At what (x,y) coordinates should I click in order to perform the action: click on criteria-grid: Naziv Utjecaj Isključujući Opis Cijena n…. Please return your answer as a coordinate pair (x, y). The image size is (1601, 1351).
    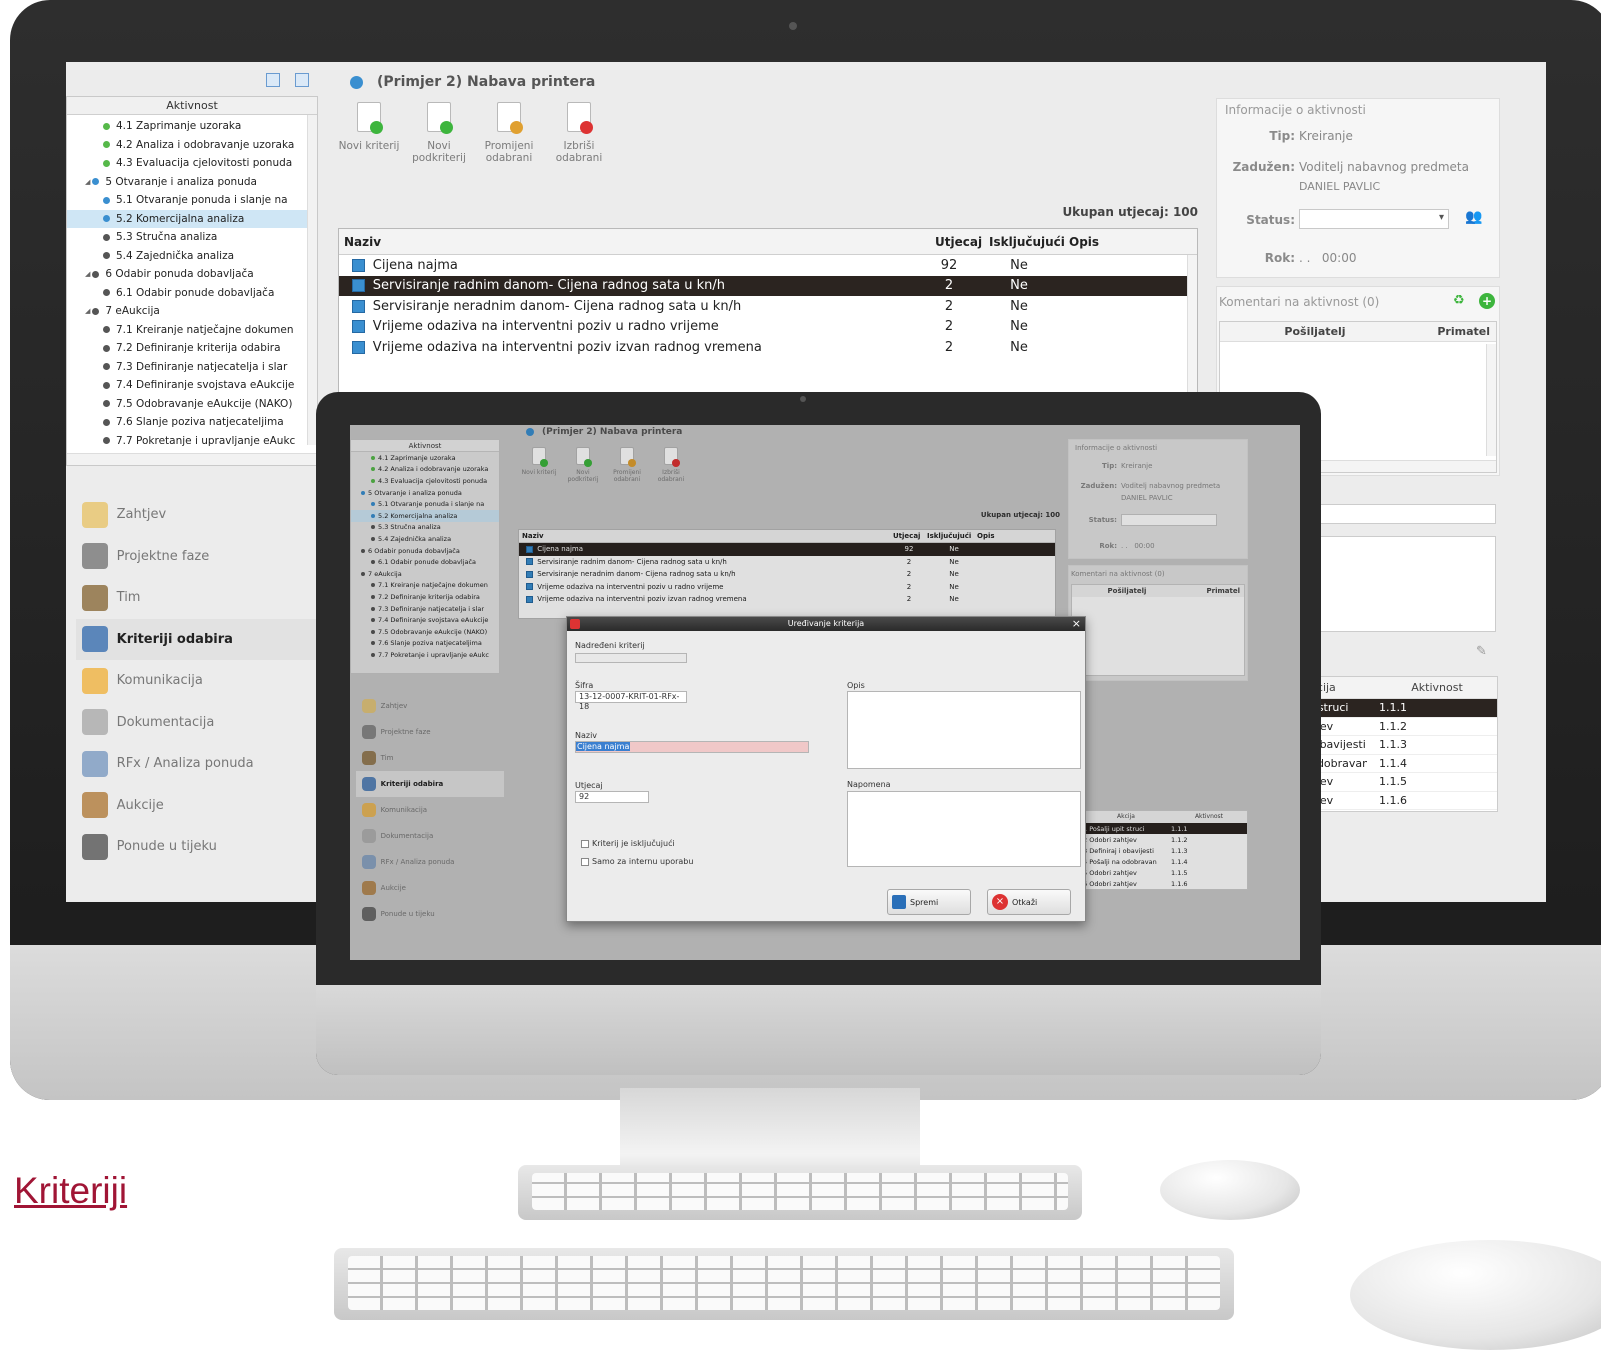
    Looking at the image, I should click on (768, 318).